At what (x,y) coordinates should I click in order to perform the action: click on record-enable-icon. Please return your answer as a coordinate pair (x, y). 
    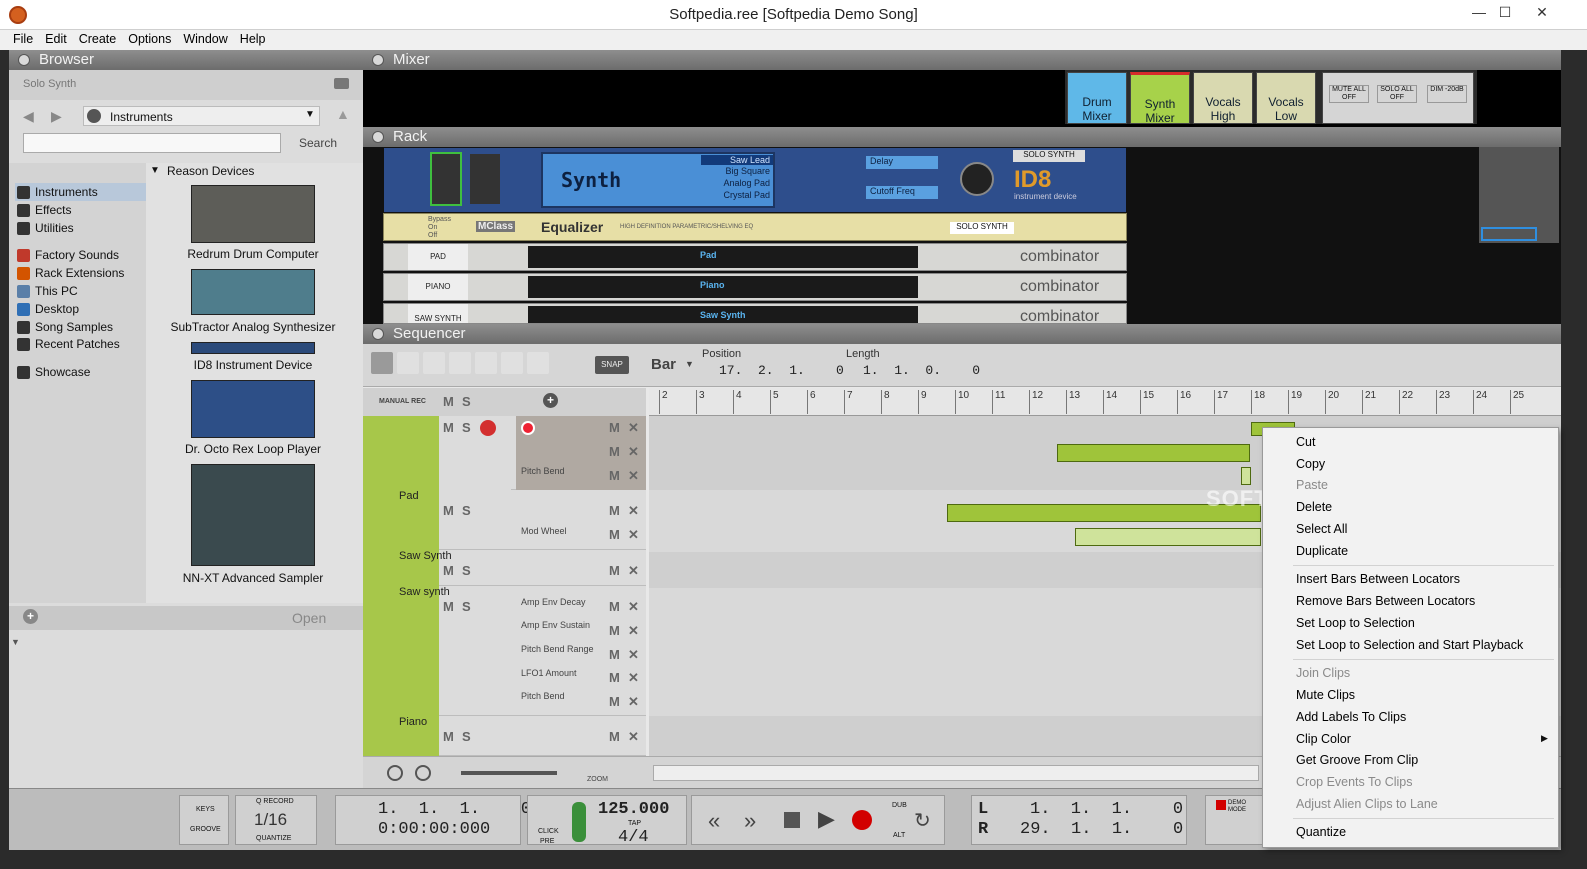
    Looking at the image, I should click on (488, 428).